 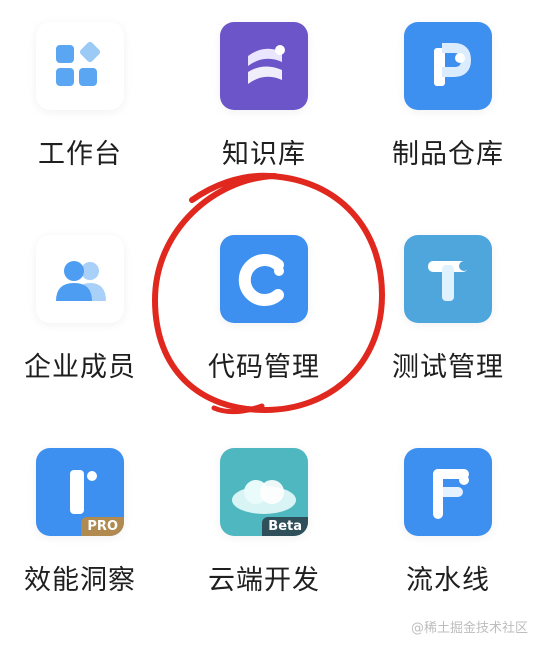 I want to click on test-management-tile, so click(x=448, y=279).